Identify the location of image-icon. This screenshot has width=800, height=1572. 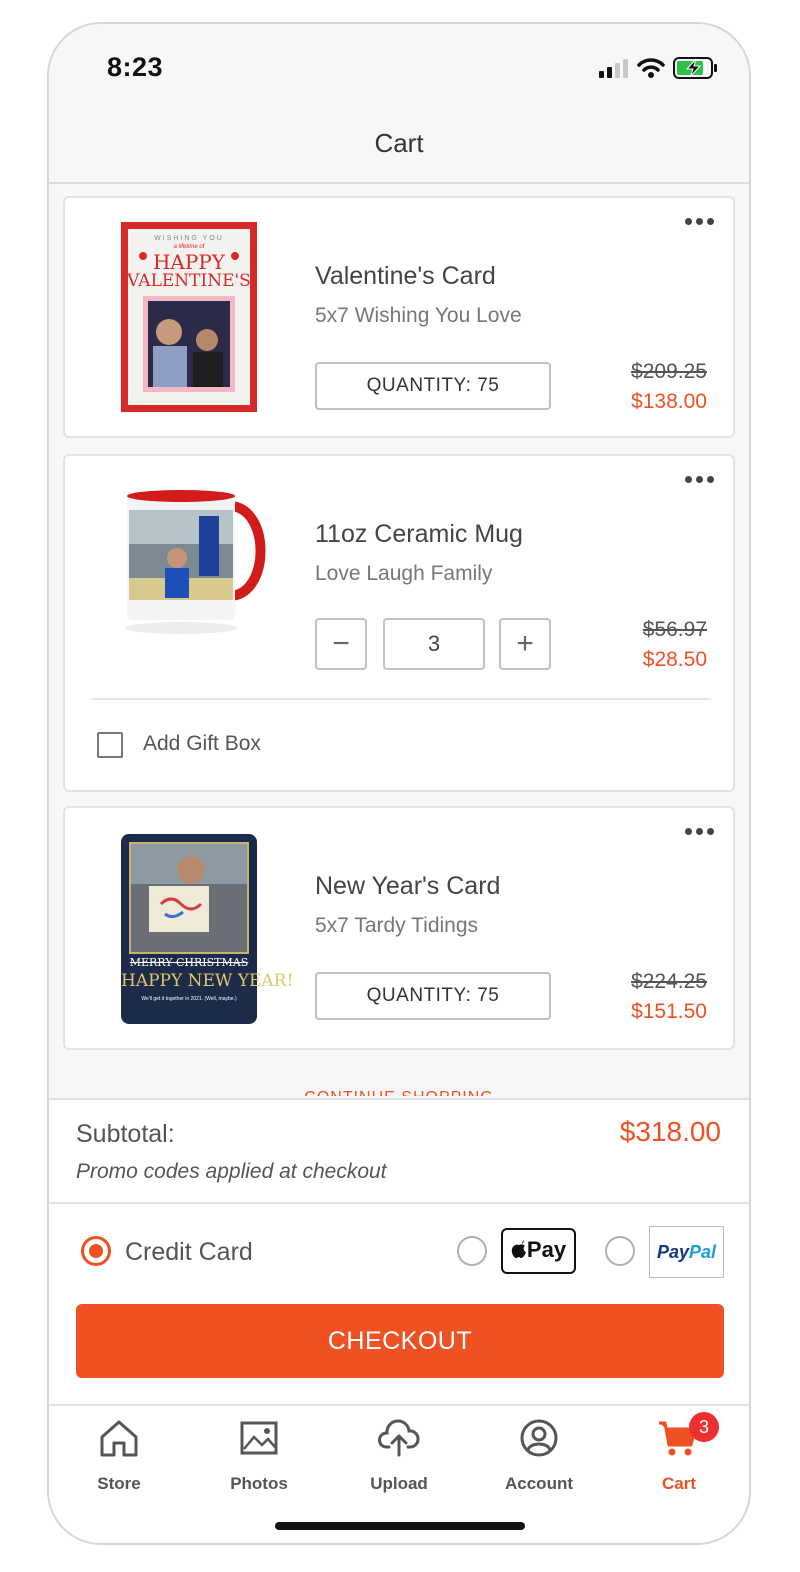
(259, 1438).